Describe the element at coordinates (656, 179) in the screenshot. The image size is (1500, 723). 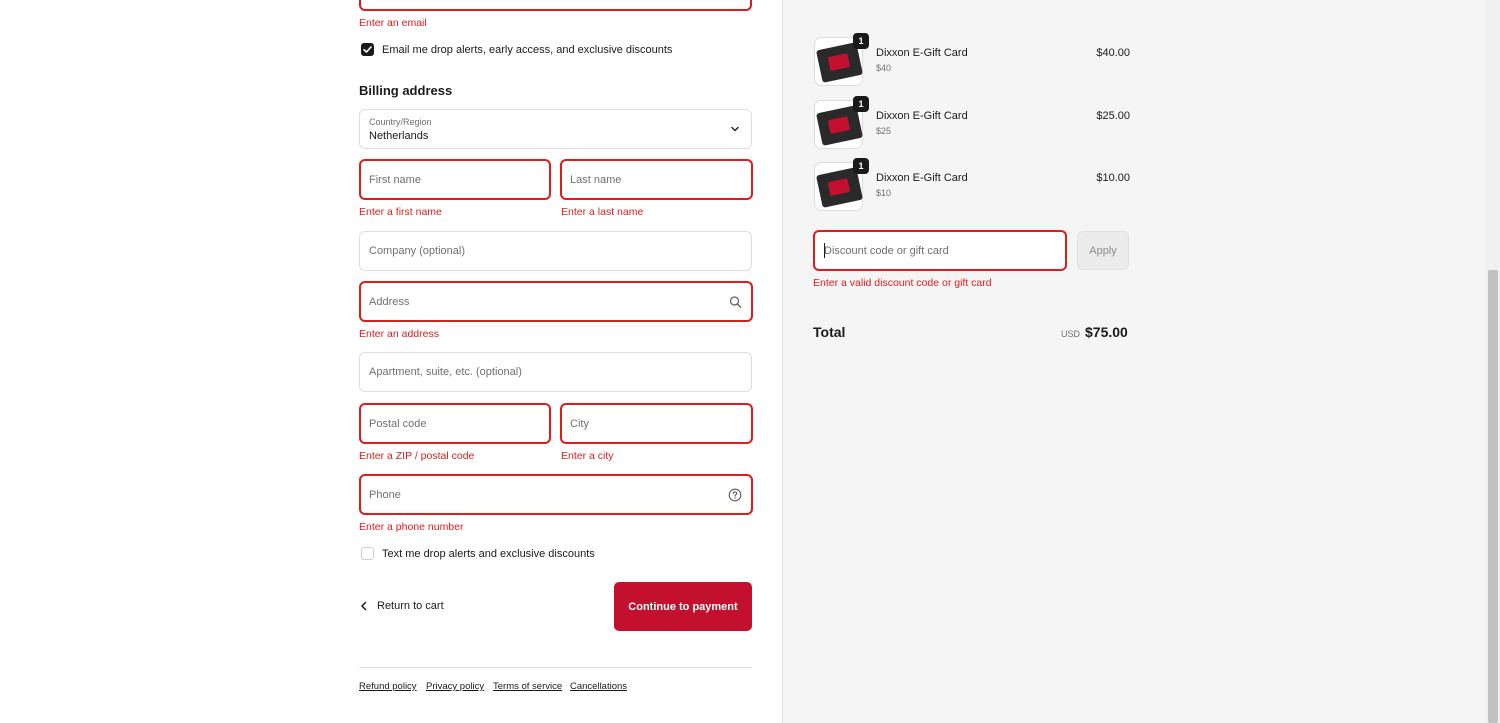
I see `last-name-field: Last name` at that location.